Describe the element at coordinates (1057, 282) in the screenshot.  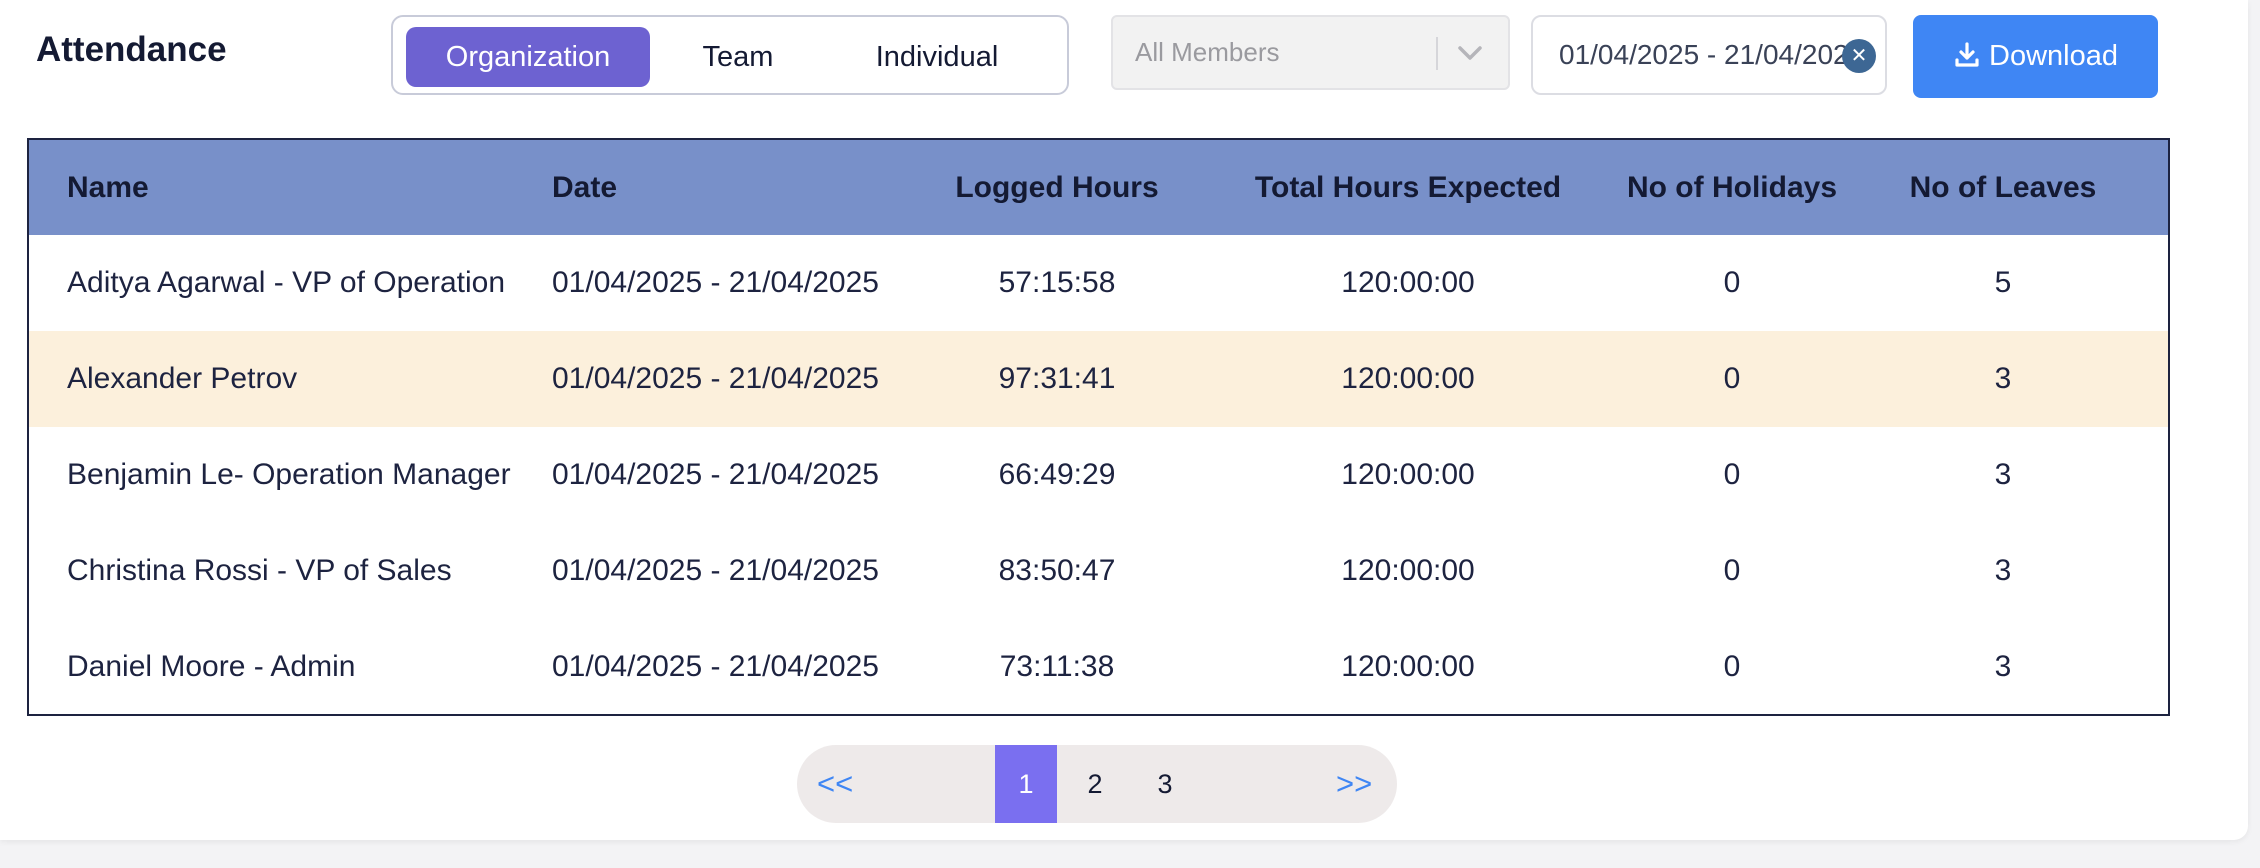
I see `cell-logged-hours: 57:15:58` at that location.